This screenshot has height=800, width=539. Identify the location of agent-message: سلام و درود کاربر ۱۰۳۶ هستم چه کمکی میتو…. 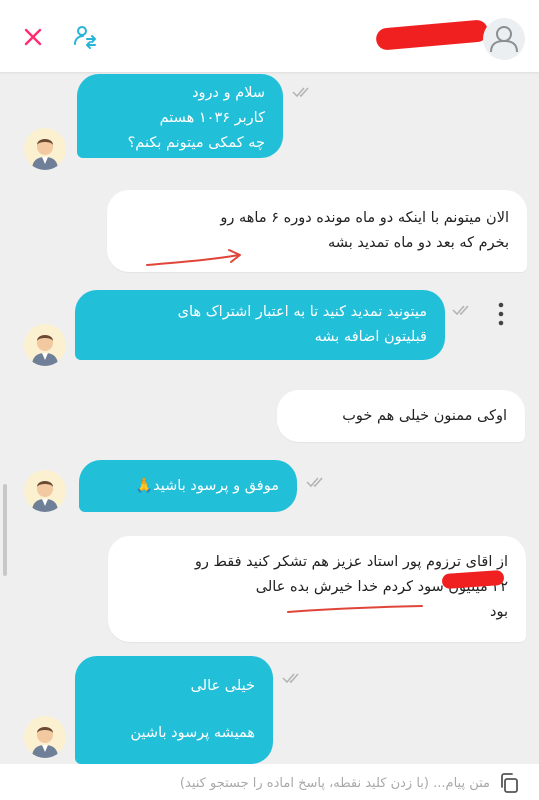
(180, 116).